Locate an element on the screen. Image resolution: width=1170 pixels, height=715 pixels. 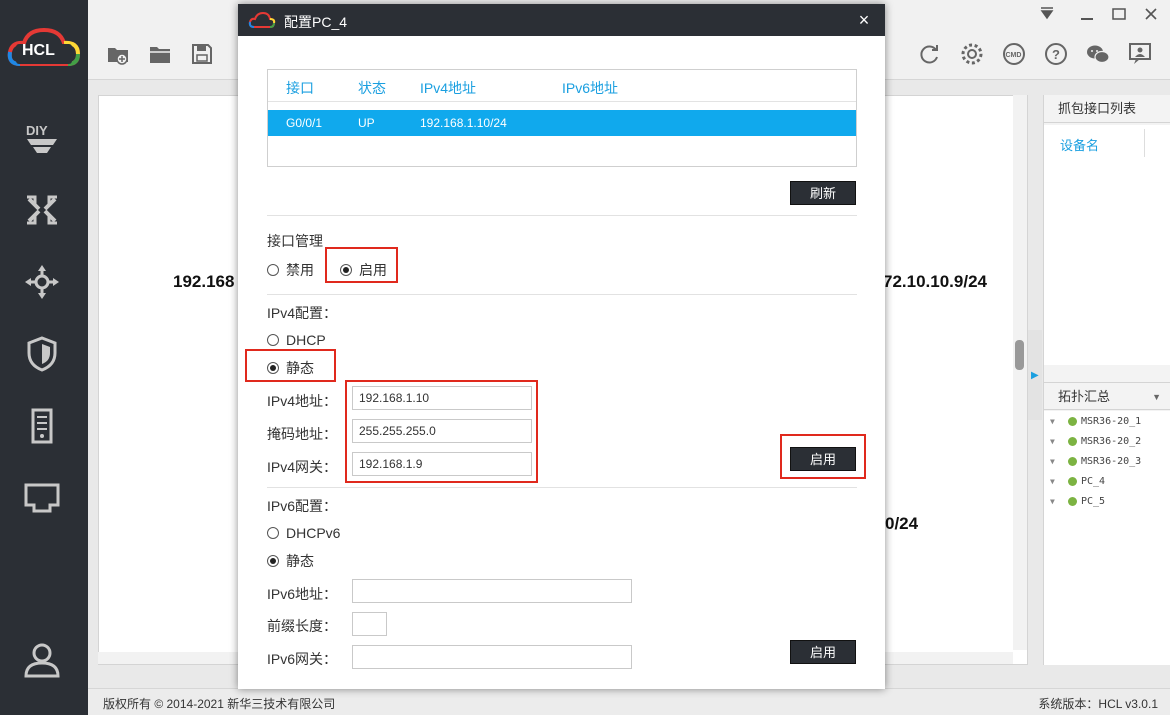
ipv6-static-radio: 静态 is located at coordinates (290, 561).